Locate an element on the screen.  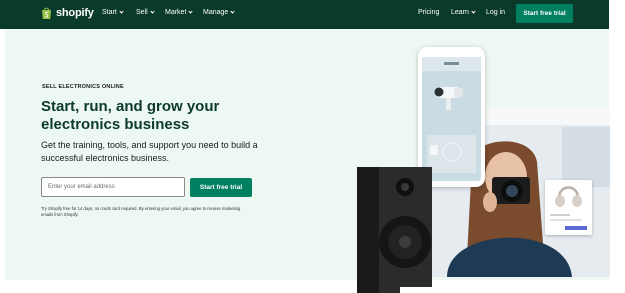
phone-screen is located at coordinates (451, 119).